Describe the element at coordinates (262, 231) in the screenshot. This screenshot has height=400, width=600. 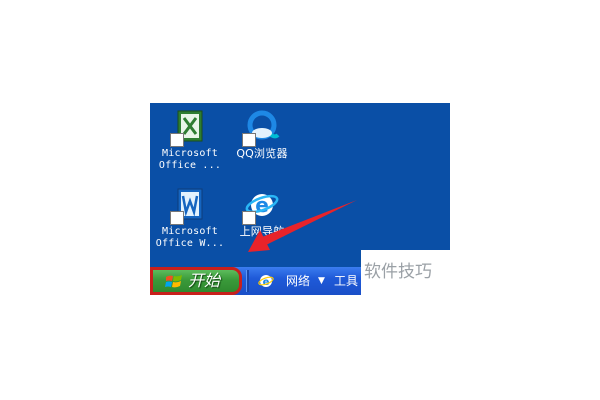
I see `icon-label: 上网导航` at that location.